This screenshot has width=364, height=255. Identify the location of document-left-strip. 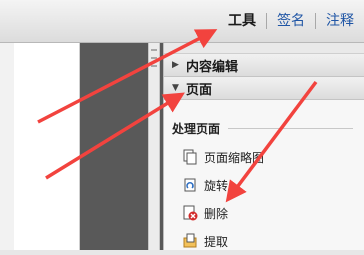
(7, 146).